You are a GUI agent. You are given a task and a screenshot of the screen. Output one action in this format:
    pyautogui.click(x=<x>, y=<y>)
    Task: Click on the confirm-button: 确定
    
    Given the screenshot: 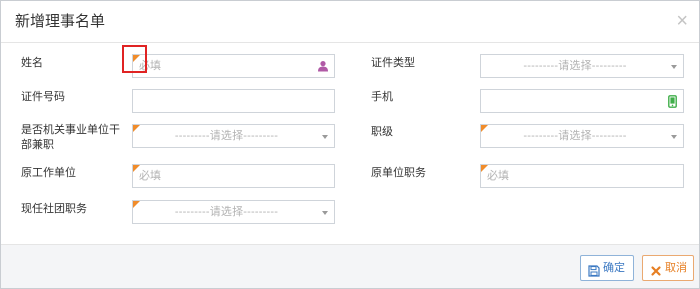 What is the action you would take?
    pyautogui.click(x=607, y=268)
    